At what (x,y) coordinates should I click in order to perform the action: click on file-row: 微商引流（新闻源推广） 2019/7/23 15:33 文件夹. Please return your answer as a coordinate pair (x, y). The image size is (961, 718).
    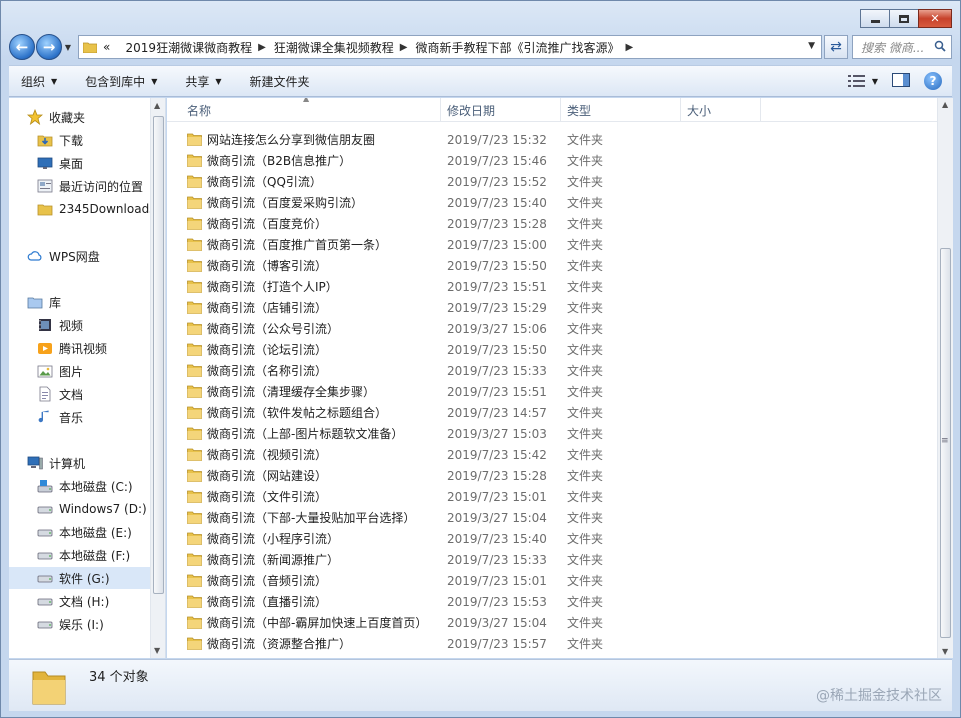
    Looking at the image, I should click on (552, 559).